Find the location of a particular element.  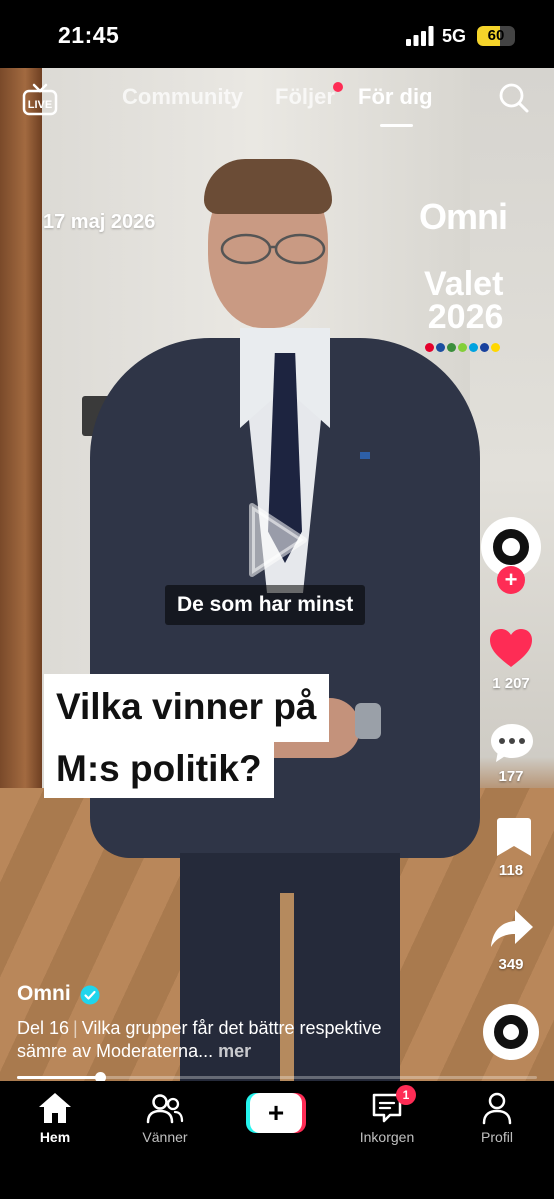

election-title: Valet 2026 is located at coordinates (464, 300).